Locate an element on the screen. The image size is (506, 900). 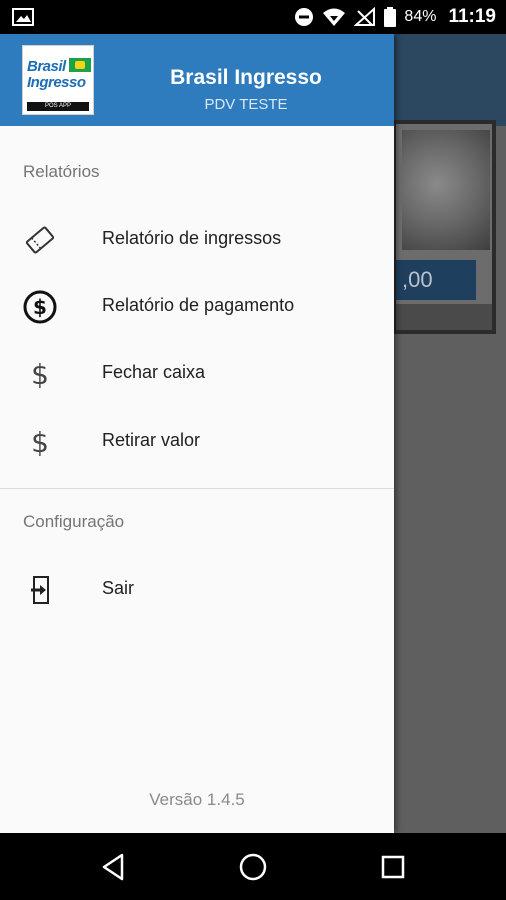
back-triangle-icon is located at coordinates (113, 867).